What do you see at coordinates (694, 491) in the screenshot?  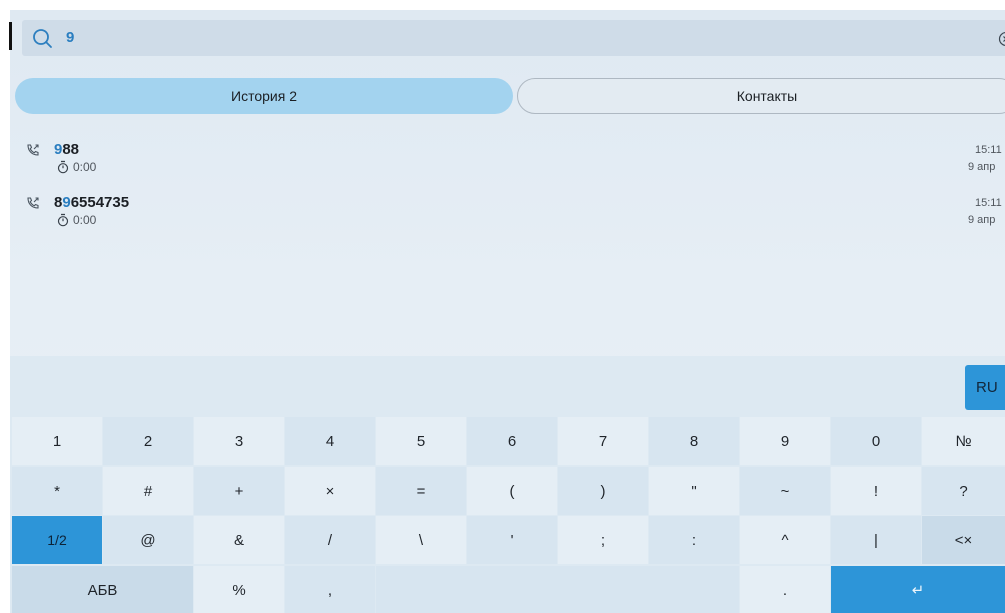 I see `key-quote: "` at bounding box center [694, 491].